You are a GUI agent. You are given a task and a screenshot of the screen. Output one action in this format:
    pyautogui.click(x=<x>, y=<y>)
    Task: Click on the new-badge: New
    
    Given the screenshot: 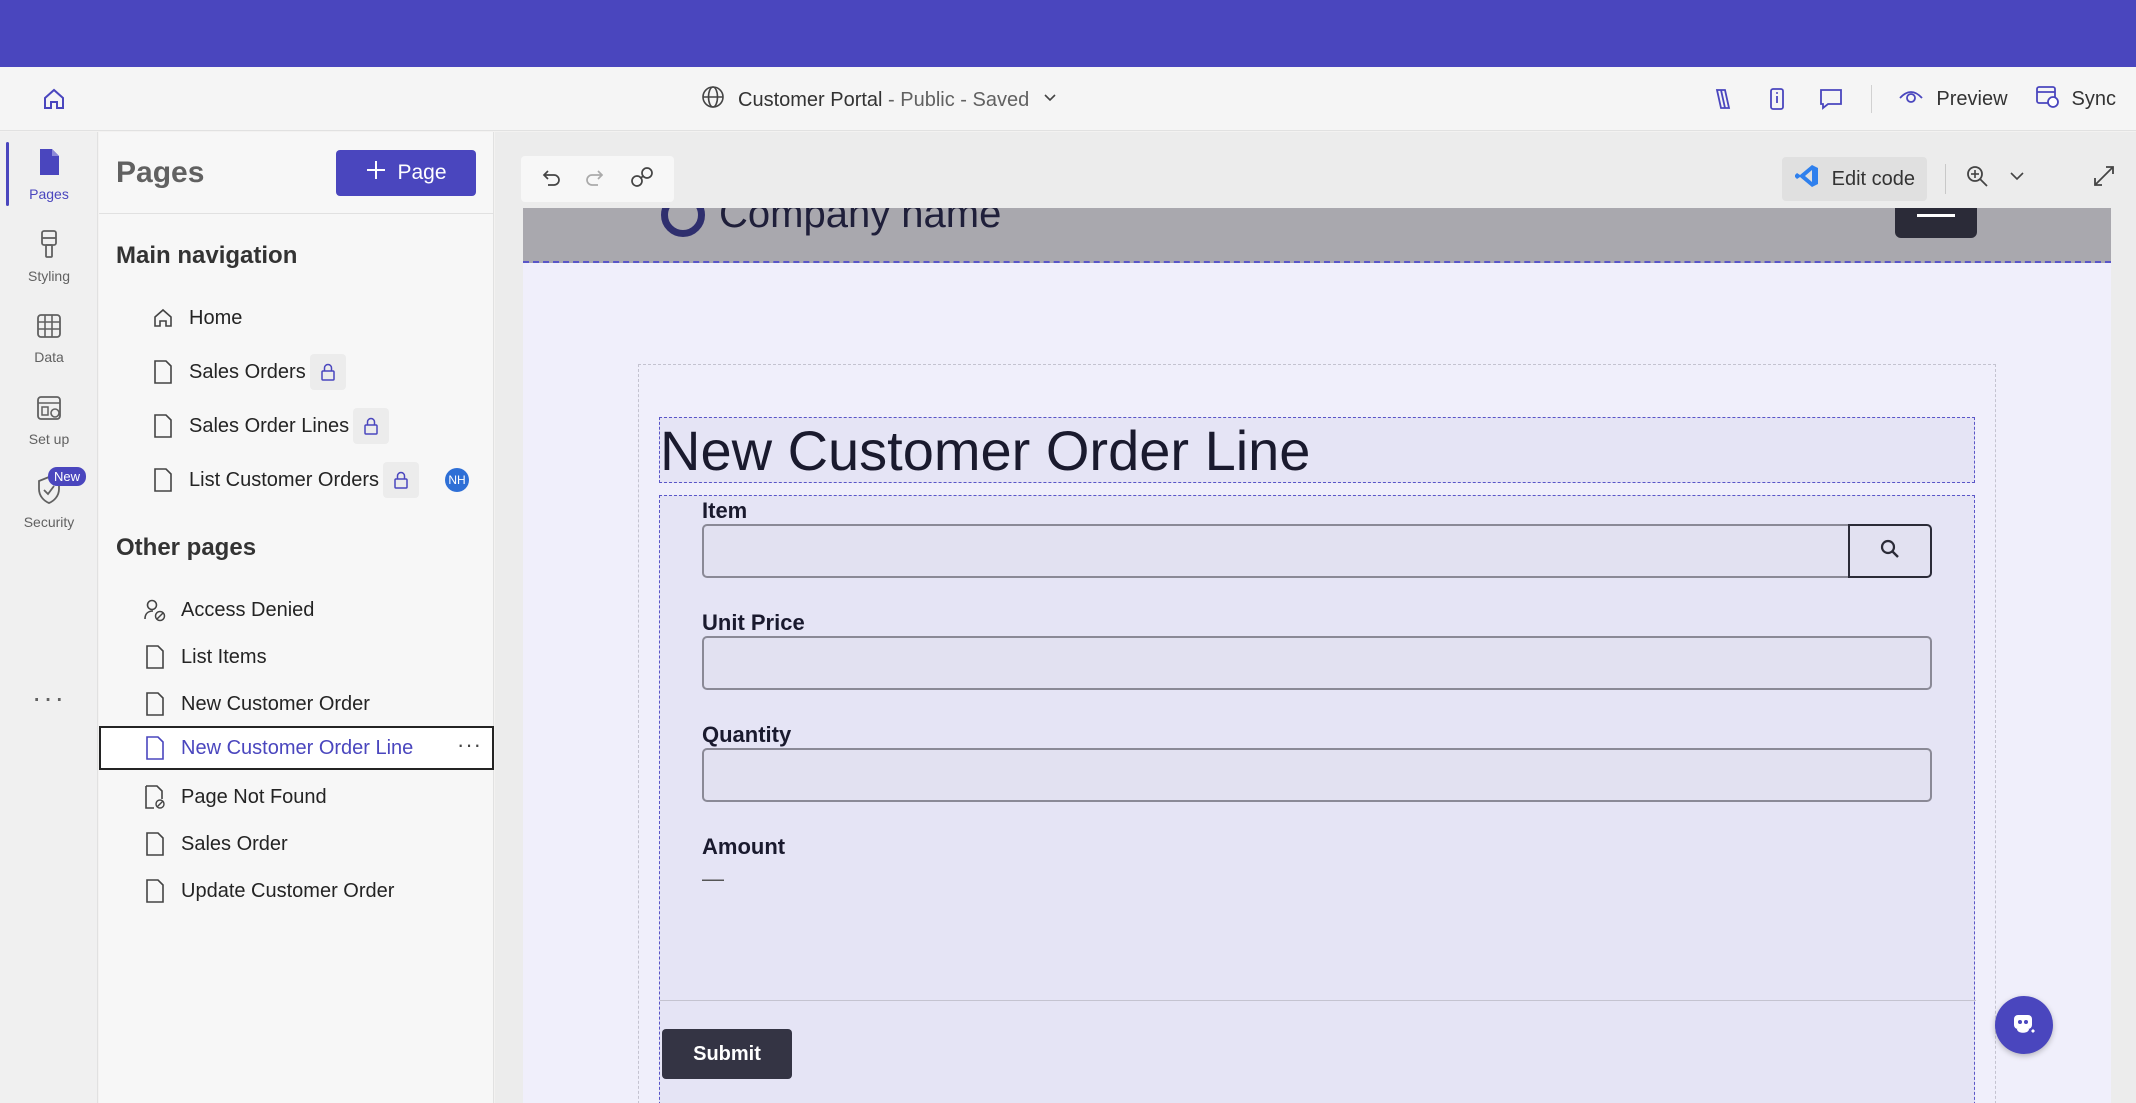 What is the action you would take?
    pyautogui.click(x=67, y=476)
    